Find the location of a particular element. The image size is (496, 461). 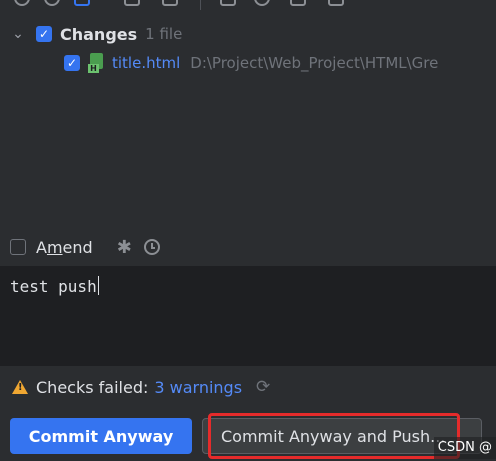

shelve-icon is located at coordinates (170, 3).